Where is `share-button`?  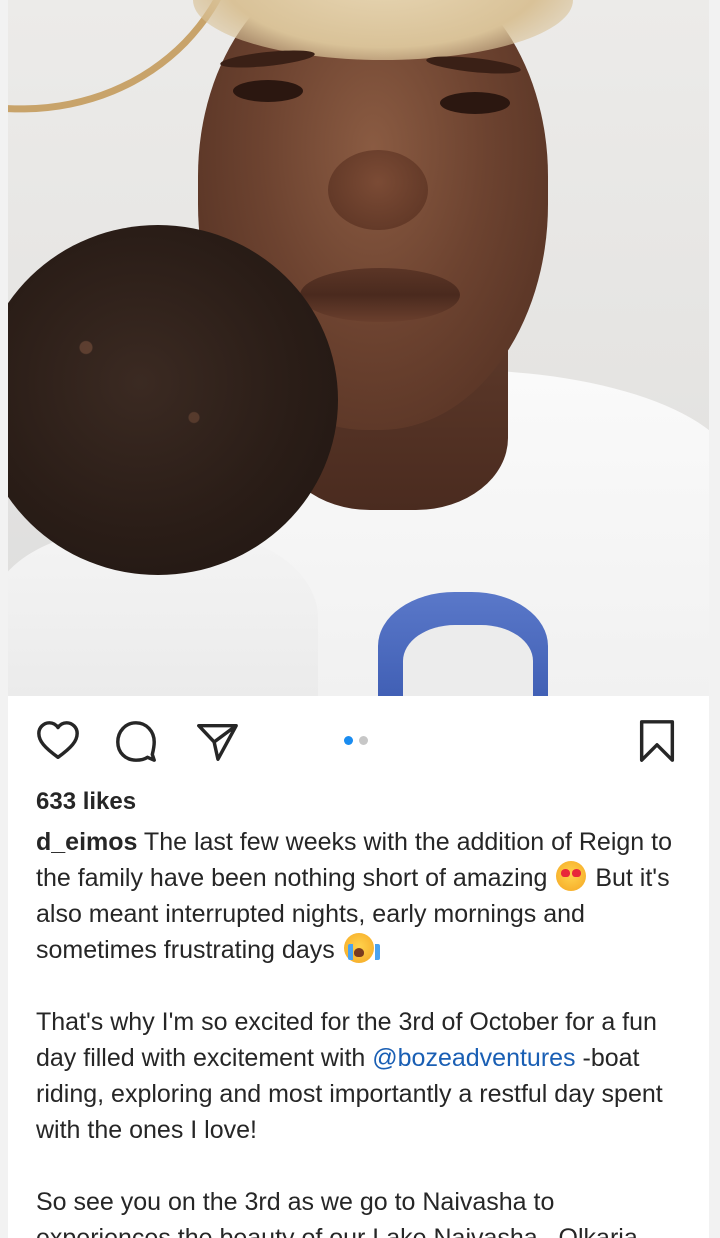
share-button is located at coordinates (217, 741).